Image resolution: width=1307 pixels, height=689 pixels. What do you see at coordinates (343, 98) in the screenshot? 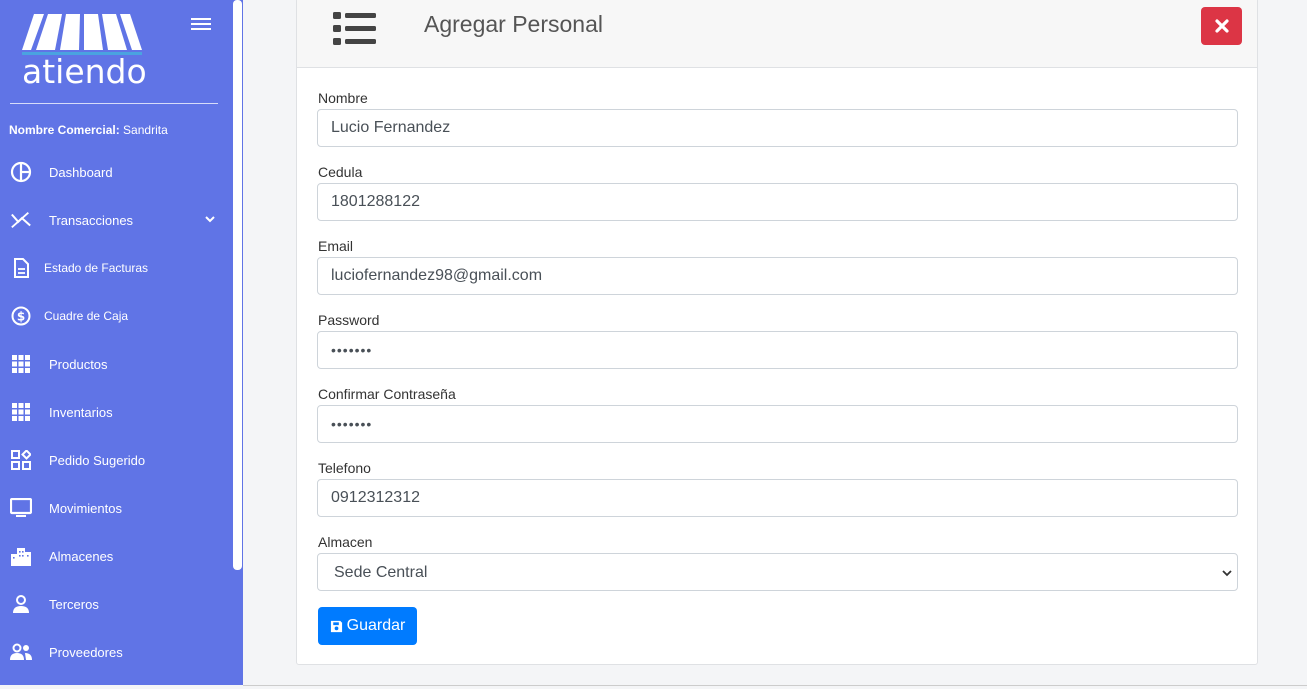
I see `nombre-label: Nombre` at bounding box center [343, 98].